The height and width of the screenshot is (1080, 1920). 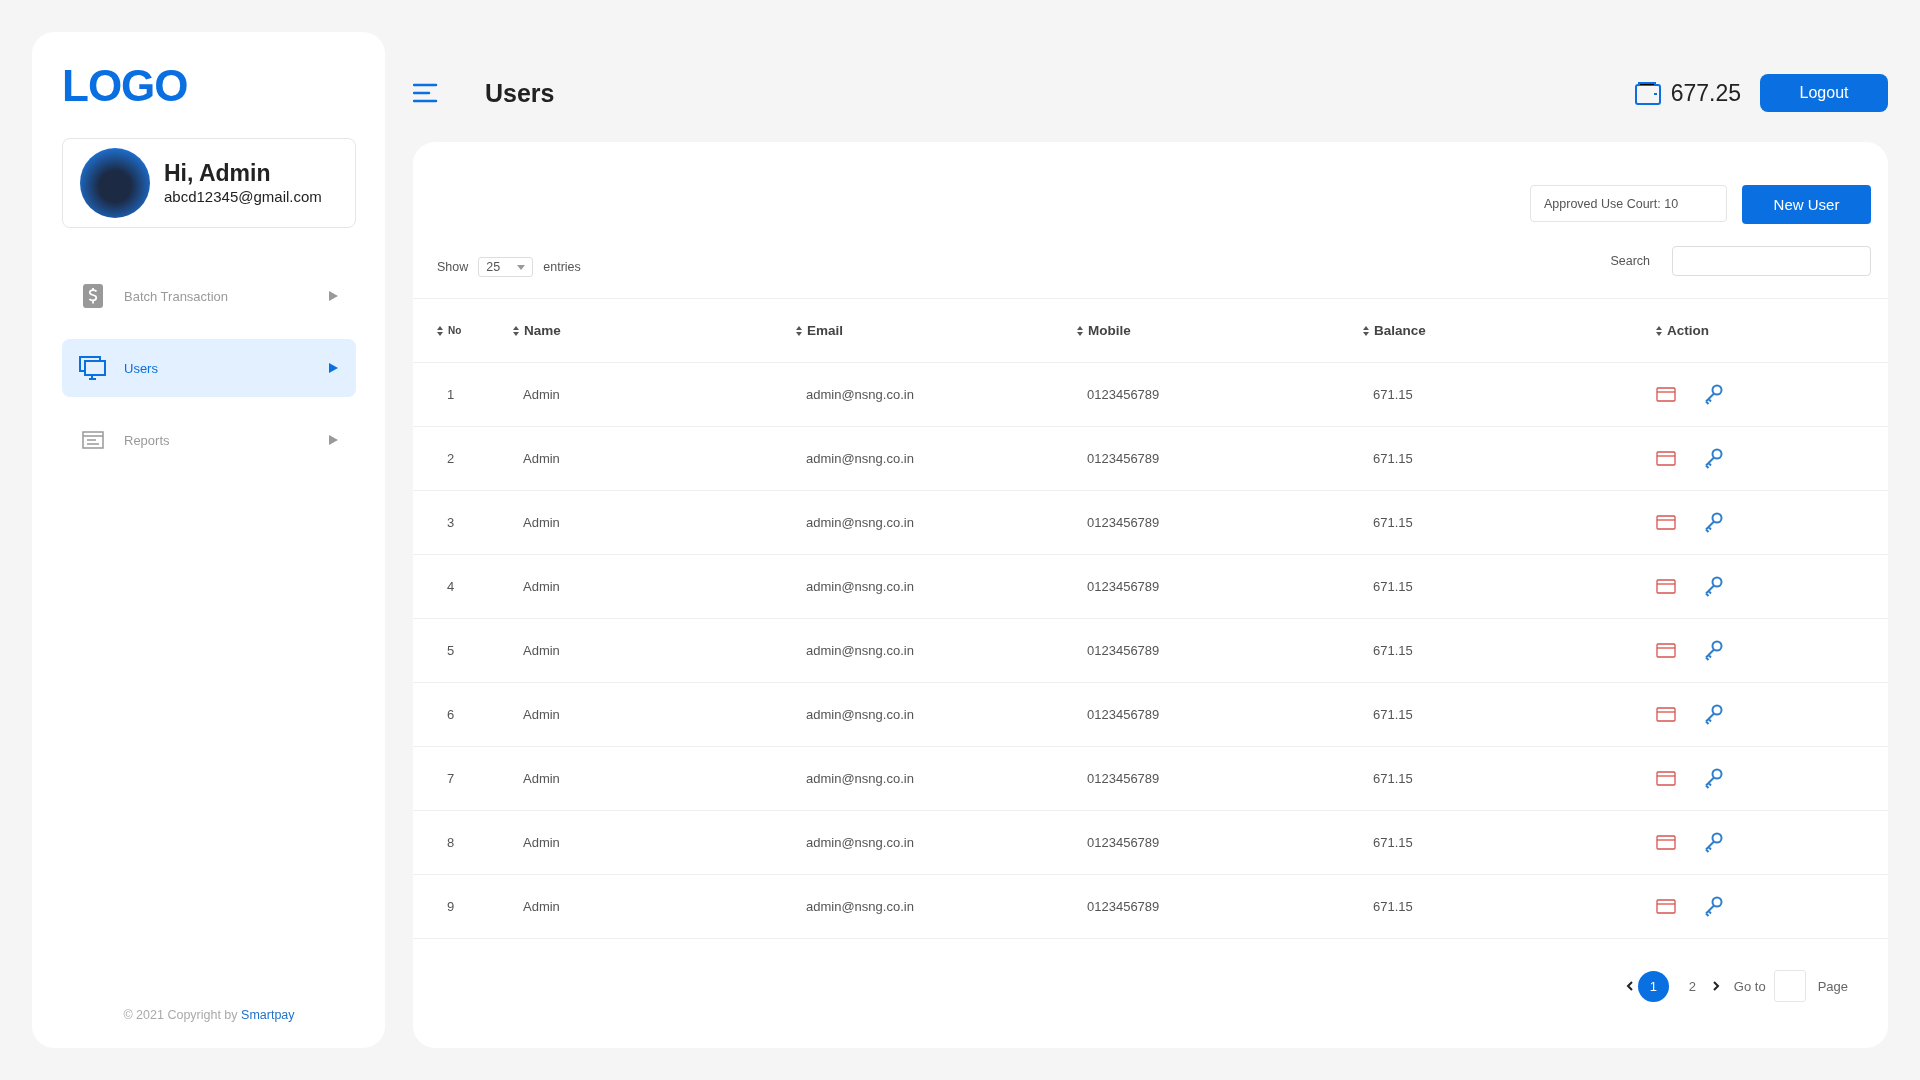 I want to click on table-cell: 1, so click(x=451, y=394).